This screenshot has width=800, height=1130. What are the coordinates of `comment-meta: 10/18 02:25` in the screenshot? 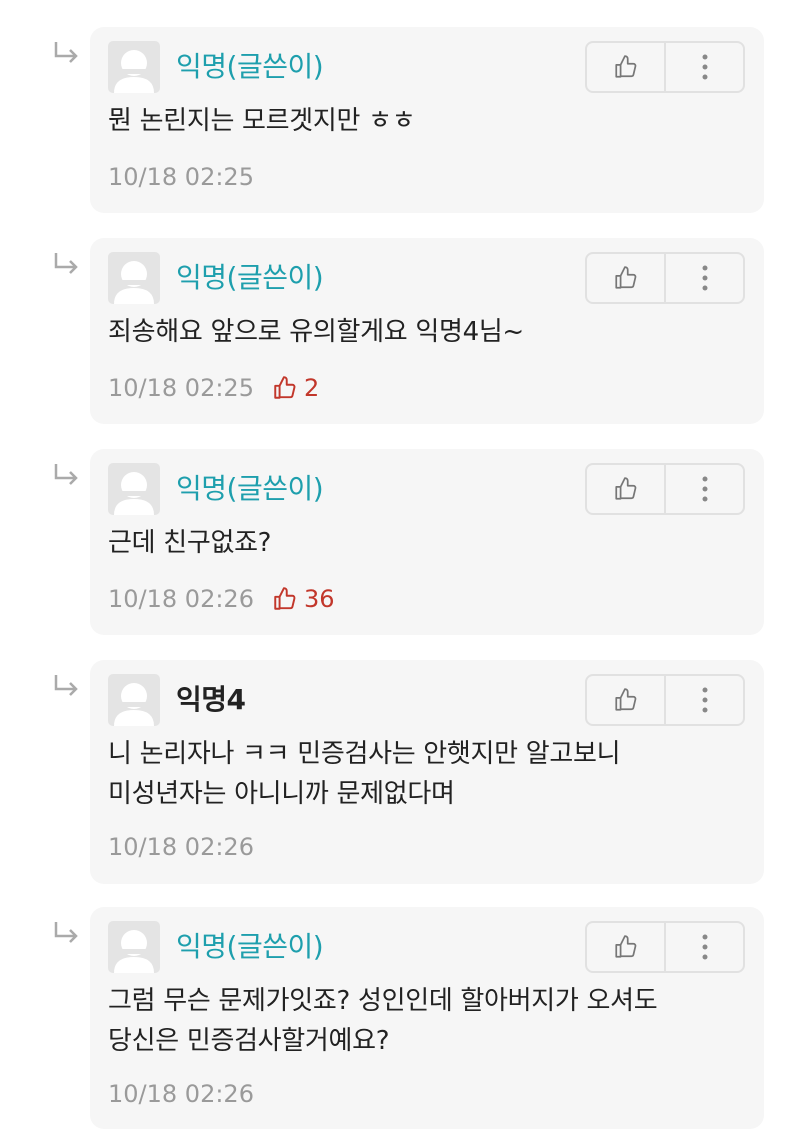 It's located at (181, 177).